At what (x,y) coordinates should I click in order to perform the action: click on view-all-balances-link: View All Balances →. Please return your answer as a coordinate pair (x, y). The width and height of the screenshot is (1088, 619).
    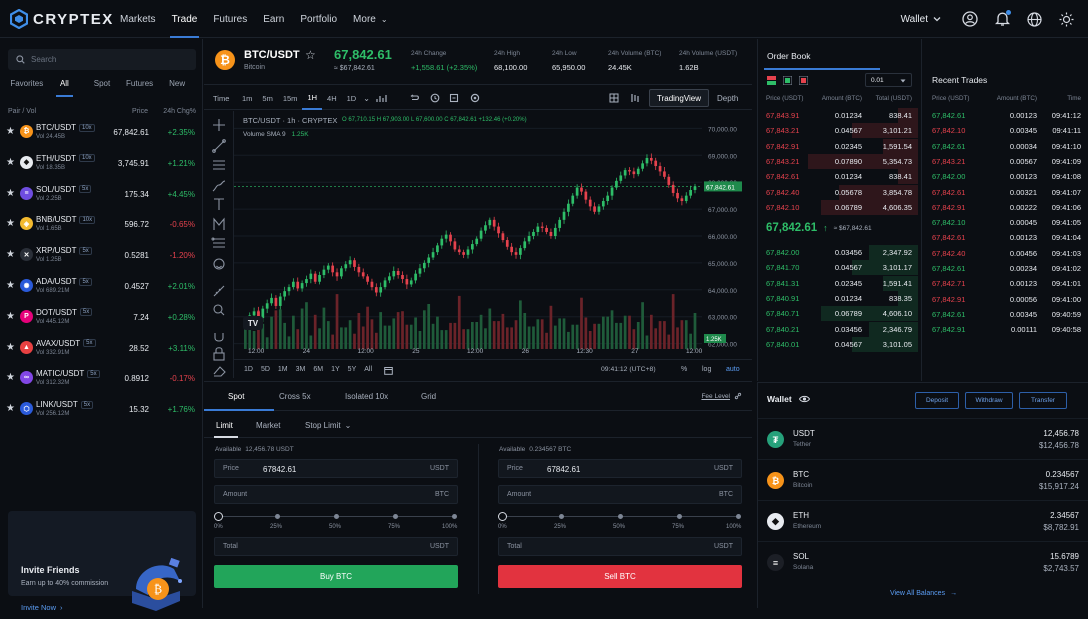
    Looking at the image, I should click on (923, 593).